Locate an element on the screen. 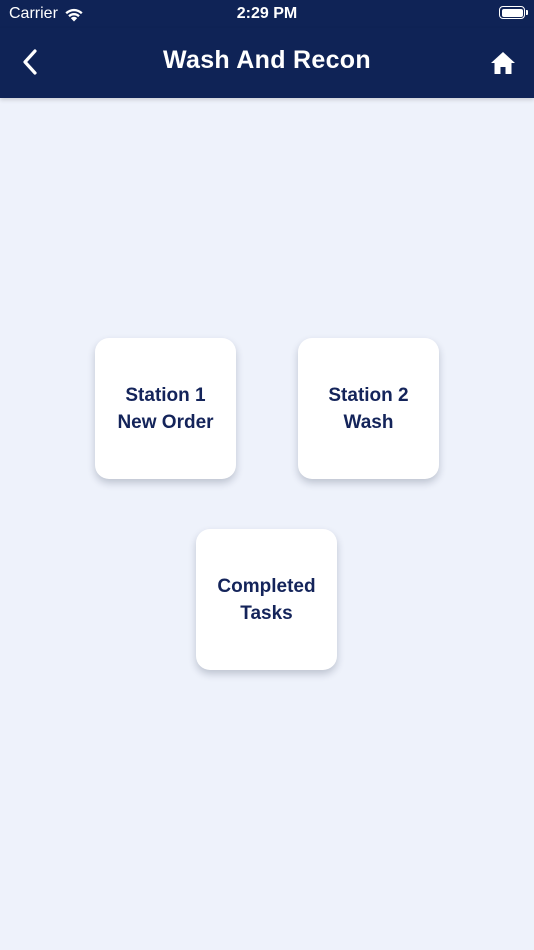 This screenshot has width=534, height=950. completed-tasks-tile: Completed Tasks is located at coordinates (266, 599).